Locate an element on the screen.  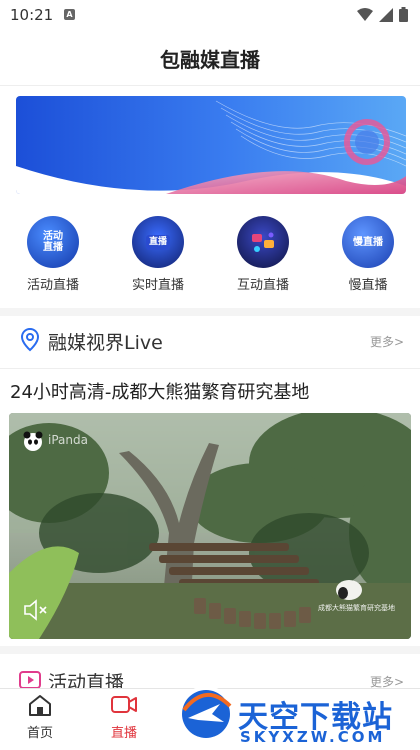
activity-live-icon: 活动 直播 is located at coordinates (53, 242).